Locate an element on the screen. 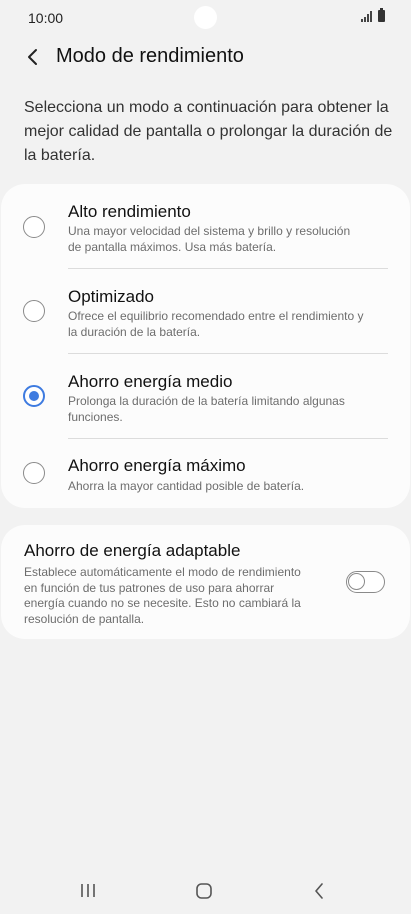 Image resolution: width=411 pixels, height=914 pixels. page-title: Modo de rendimiento is located at coordinates (150, 56).